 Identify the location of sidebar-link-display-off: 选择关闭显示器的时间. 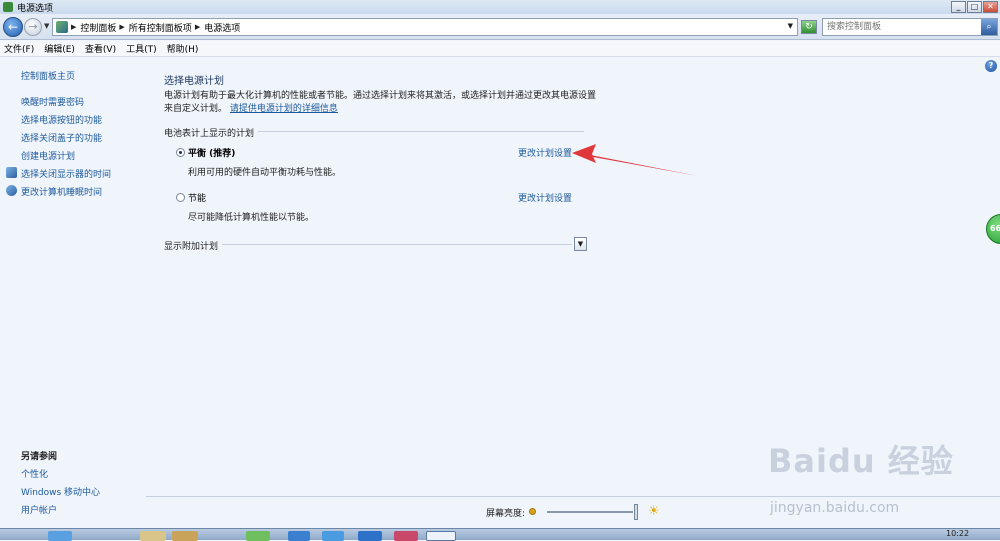
(66, 173).